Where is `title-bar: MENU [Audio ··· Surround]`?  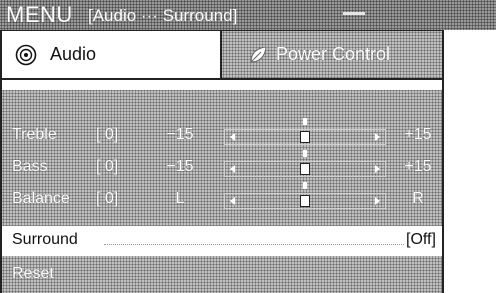 title-bar: MENU [Audio ··· Surround] is located at coordinates (248, 15).